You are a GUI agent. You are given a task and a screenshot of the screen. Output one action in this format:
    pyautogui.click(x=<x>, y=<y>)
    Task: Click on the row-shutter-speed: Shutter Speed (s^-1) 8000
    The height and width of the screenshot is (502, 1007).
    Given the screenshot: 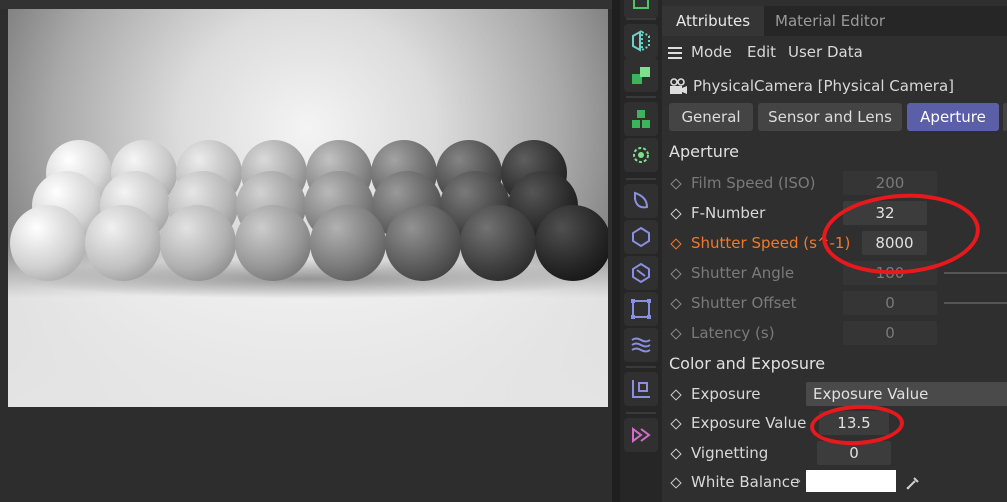 What is the action you would take?
    pyautogui.click(x=834, y=243)
    